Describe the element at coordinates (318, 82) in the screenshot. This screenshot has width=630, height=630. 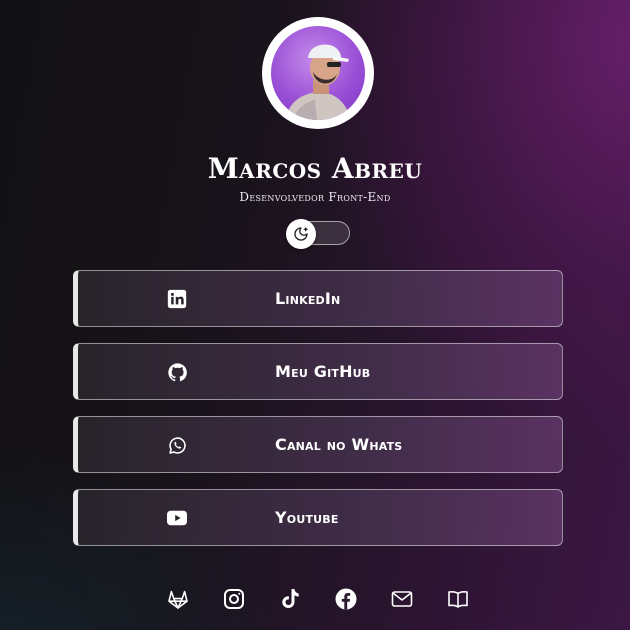
I see `avatar-photo` at that location.